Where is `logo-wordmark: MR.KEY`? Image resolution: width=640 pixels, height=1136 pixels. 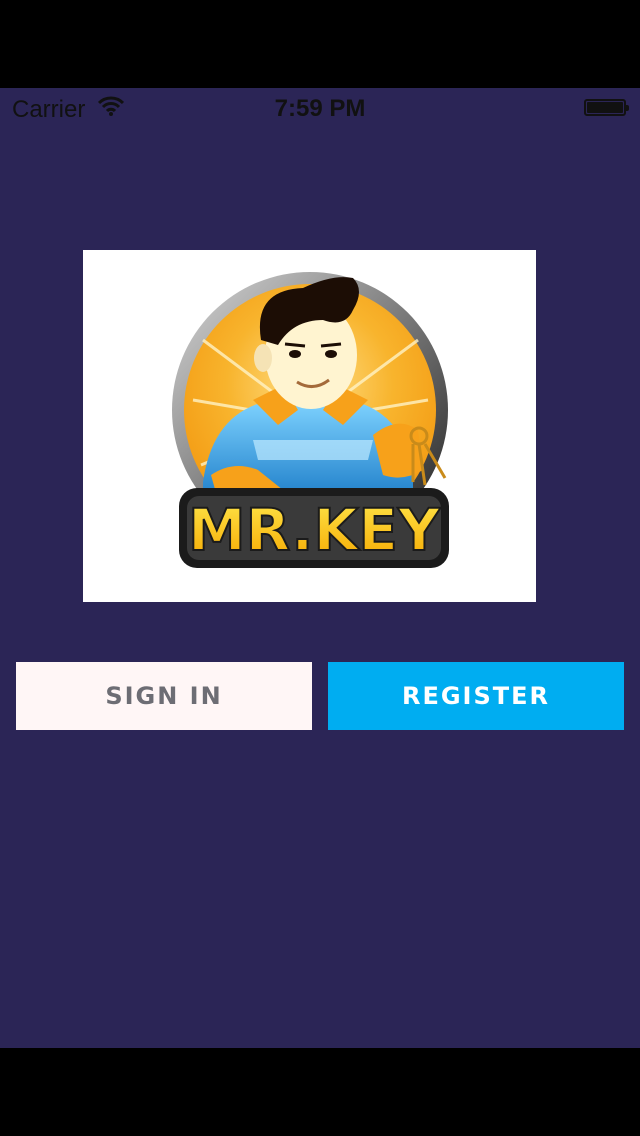
logo-wordmark: MR.KEY is located at coordinates (314, 530).